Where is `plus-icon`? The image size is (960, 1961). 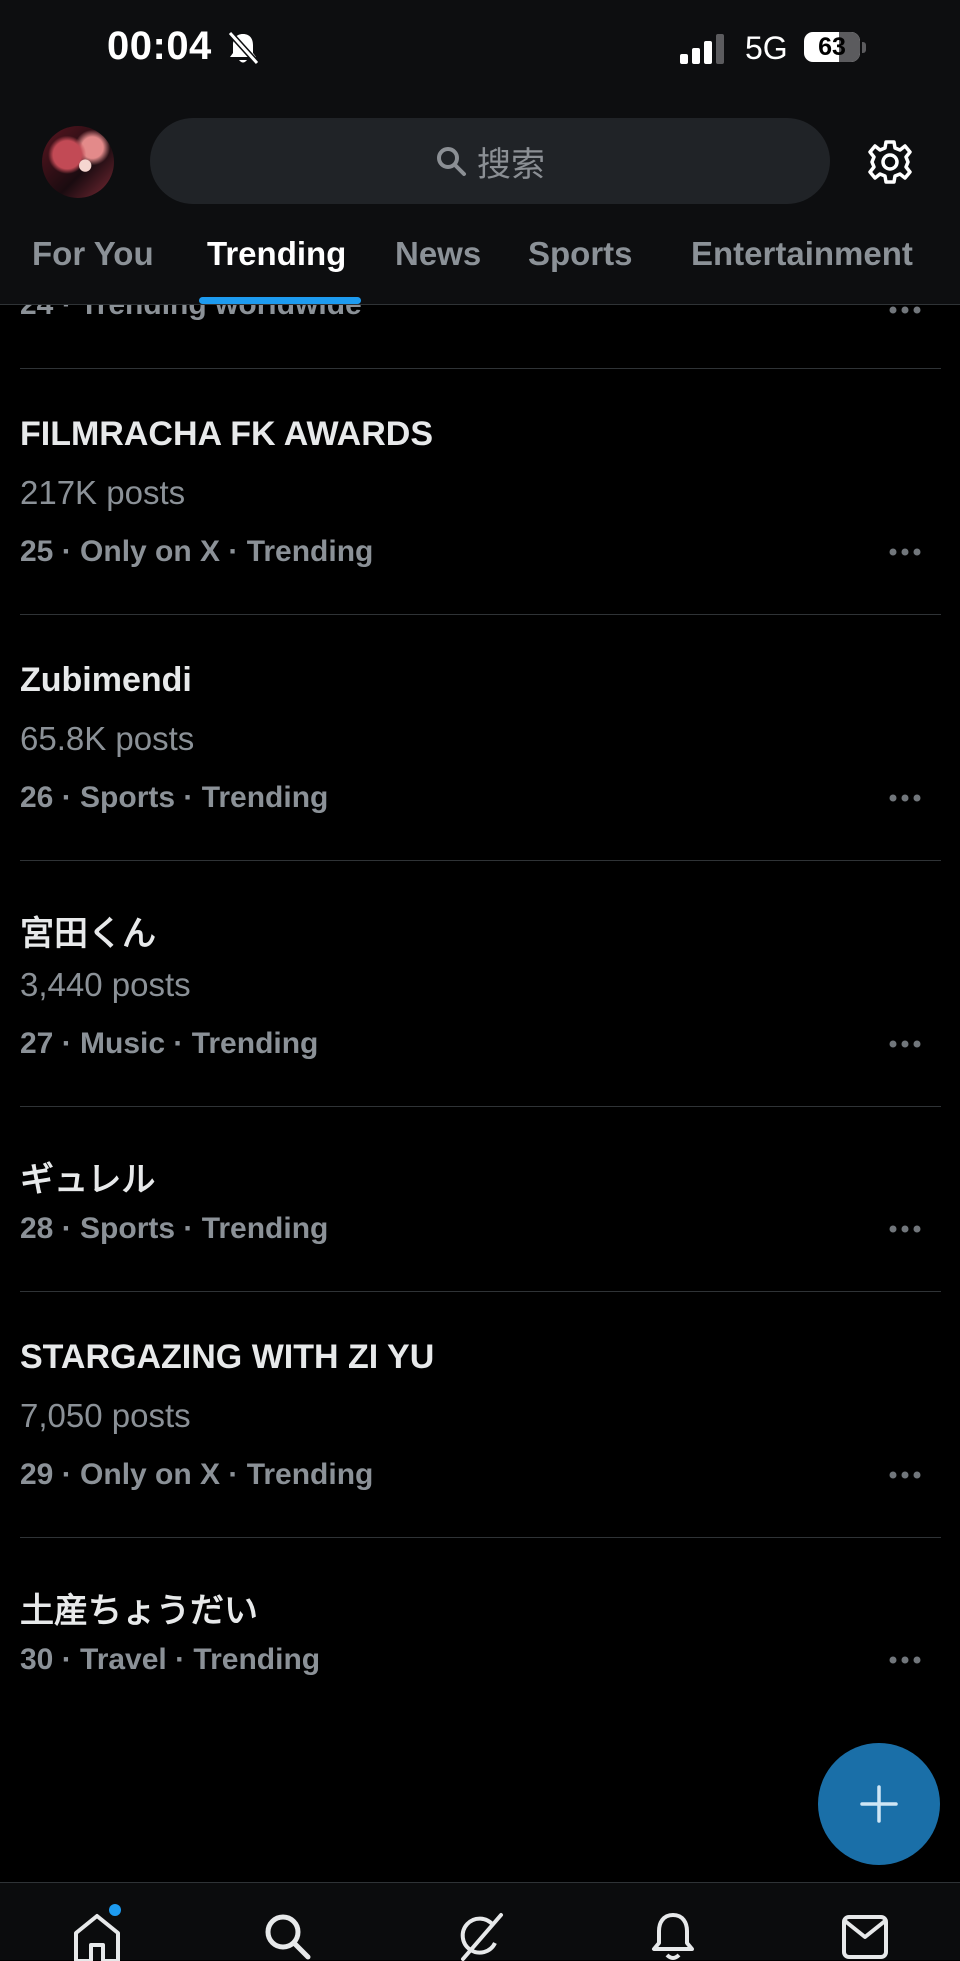 plus-icon is located at coordinates (879, 1804).